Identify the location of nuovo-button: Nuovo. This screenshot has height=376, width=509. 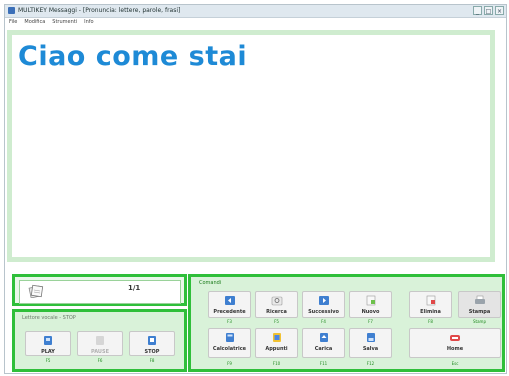
(370, 304).